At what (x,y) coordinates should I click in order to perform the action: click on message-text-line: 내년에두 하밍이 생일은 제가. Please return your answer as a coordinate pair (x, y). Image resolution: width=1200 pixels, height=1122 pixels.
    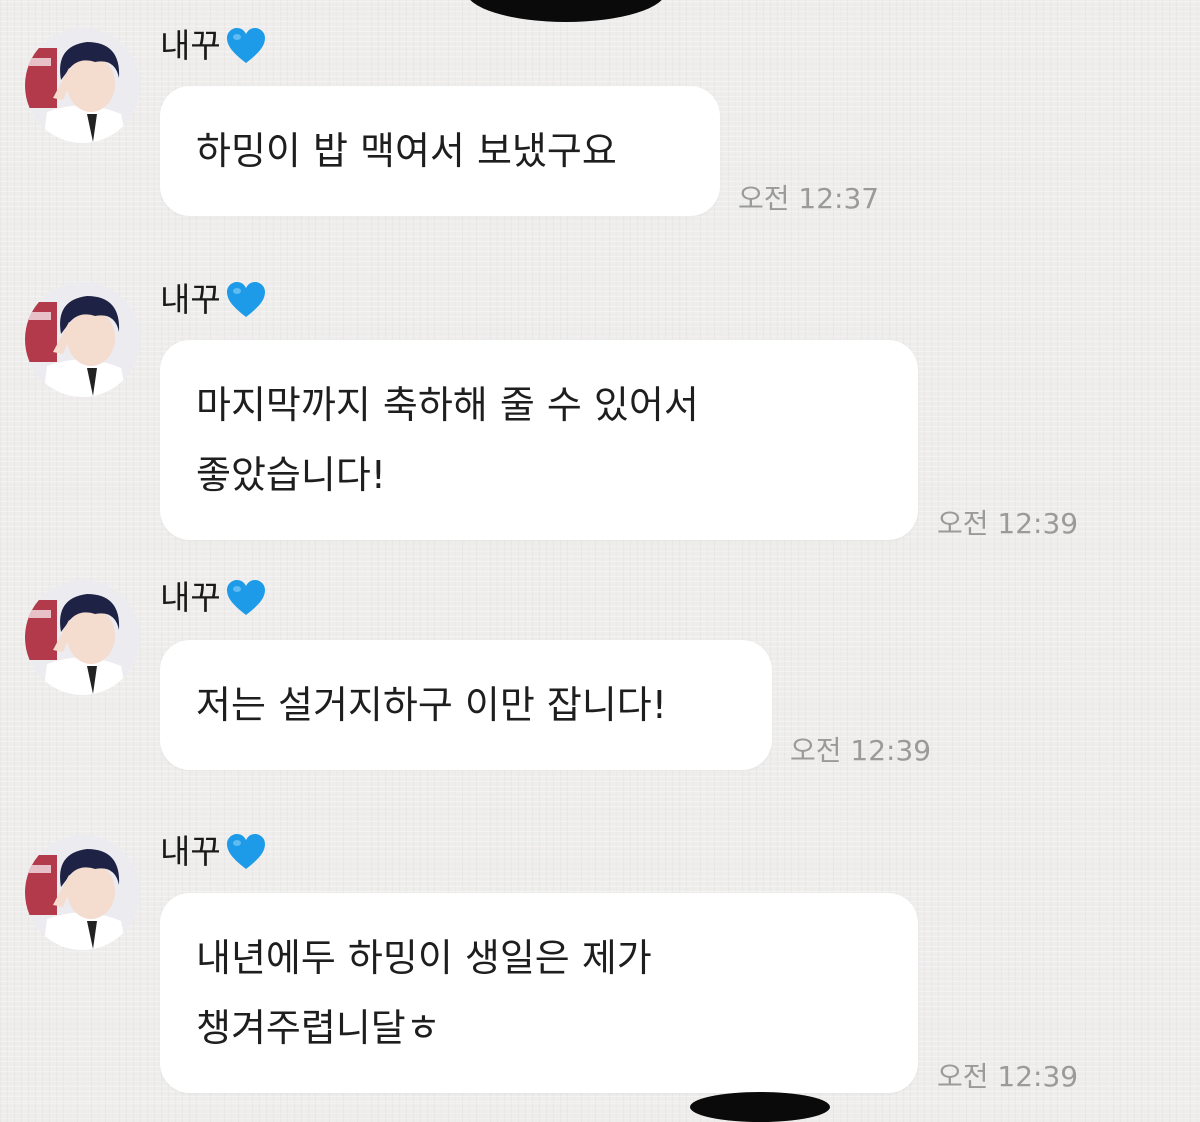
    Looking at the image, I should click on (424, 958).